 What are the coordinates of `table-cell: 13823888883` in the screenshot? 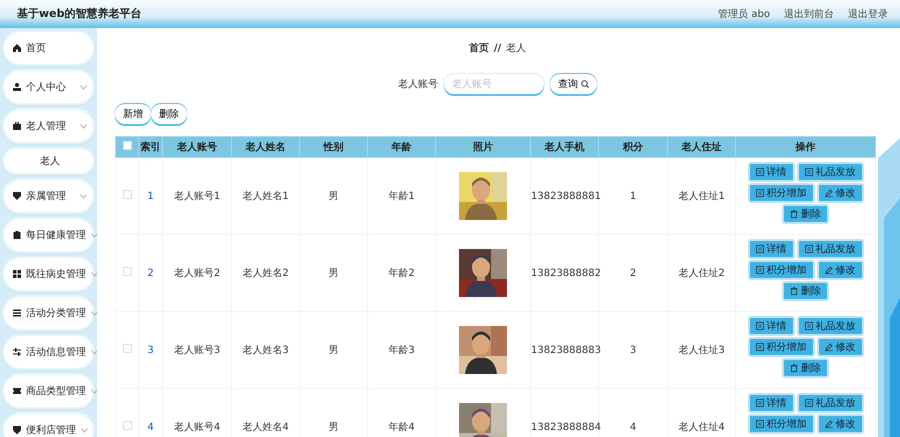 It's located at (566, 350).